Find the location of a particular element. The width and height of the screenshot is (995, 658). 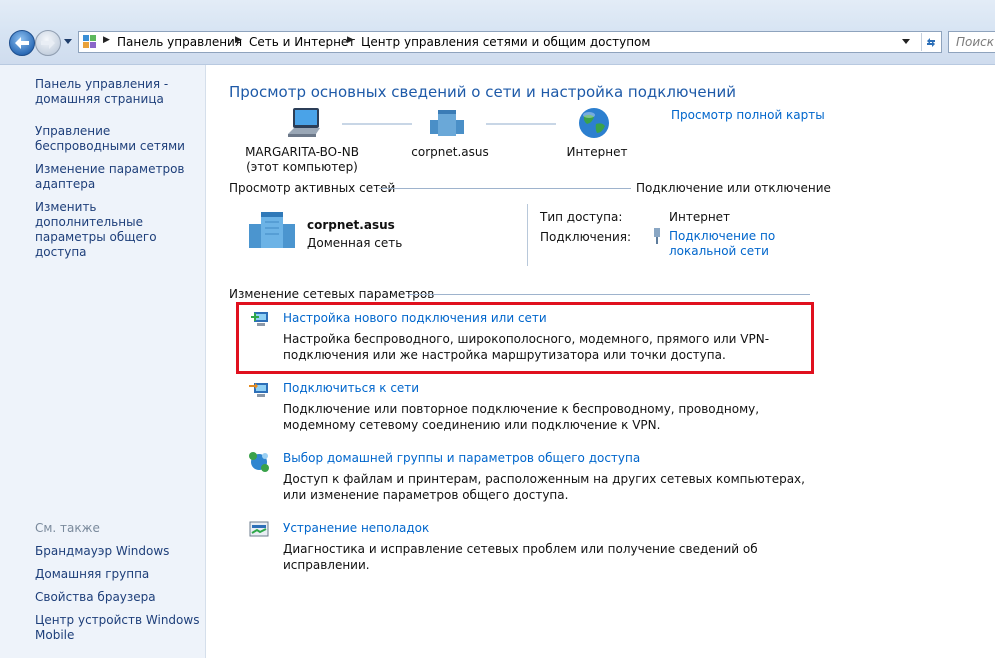

local-connection-link: Подключение по локальной сети is located at coordinates (729, 244).